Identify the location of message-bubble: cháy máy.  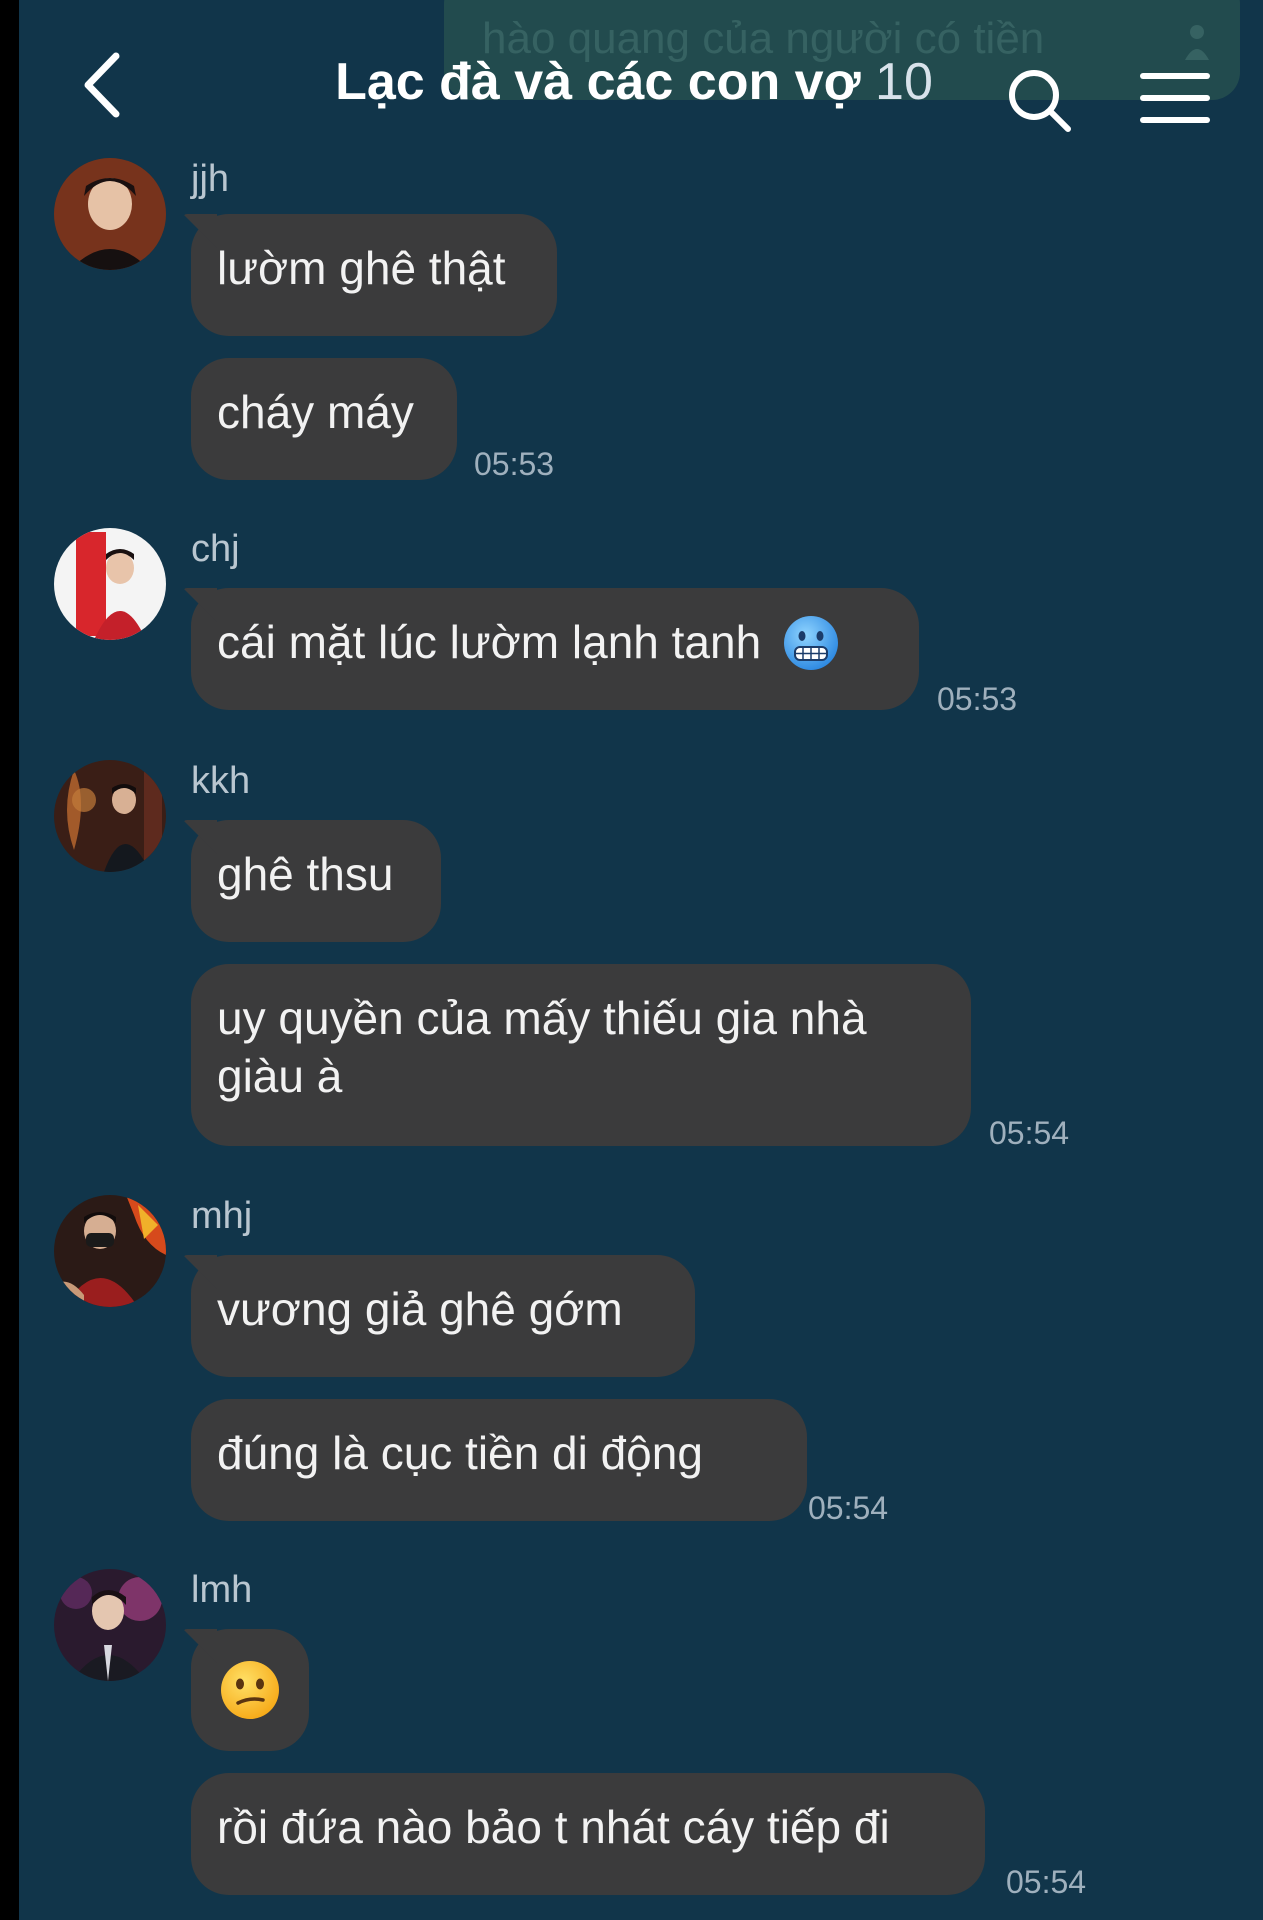
(324, 419).